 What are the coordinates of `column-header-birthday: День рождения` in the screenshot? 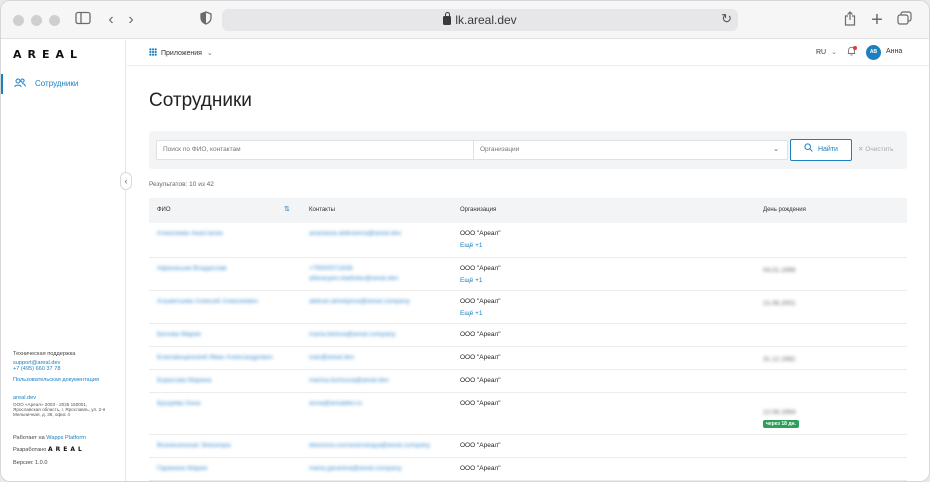 It's located at (784, 210).